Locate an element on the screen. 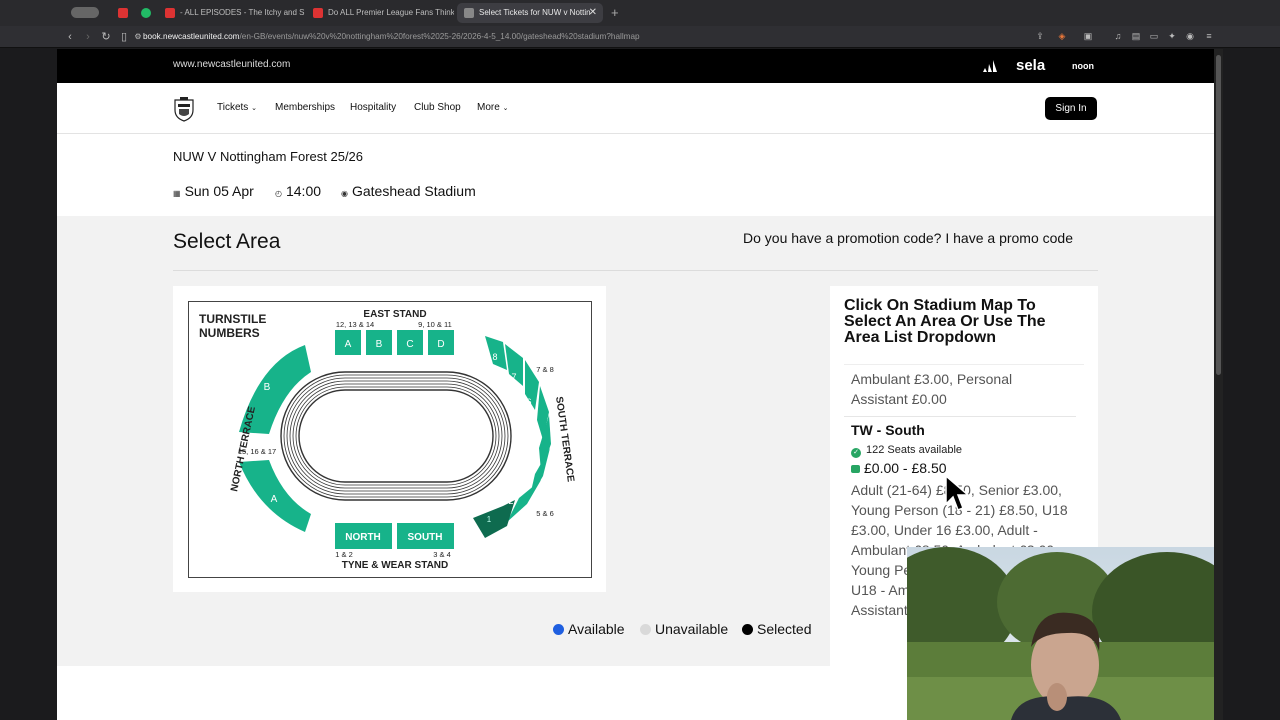 This screenshot has height=720, width=1280. event-venue: ◉ Gateshead Stadium is located at coordinates (408, 191).